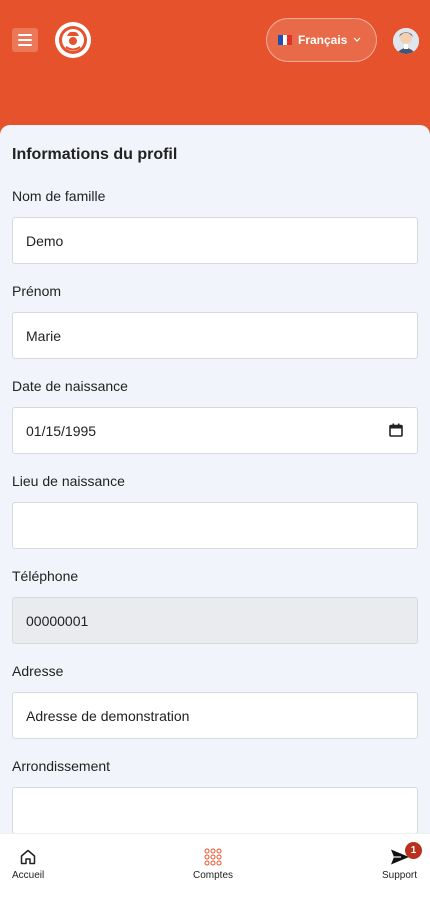  Describe the element at coordinates (45, 576) in the screenshot. I see `phone-label: Téléphone` at that location.